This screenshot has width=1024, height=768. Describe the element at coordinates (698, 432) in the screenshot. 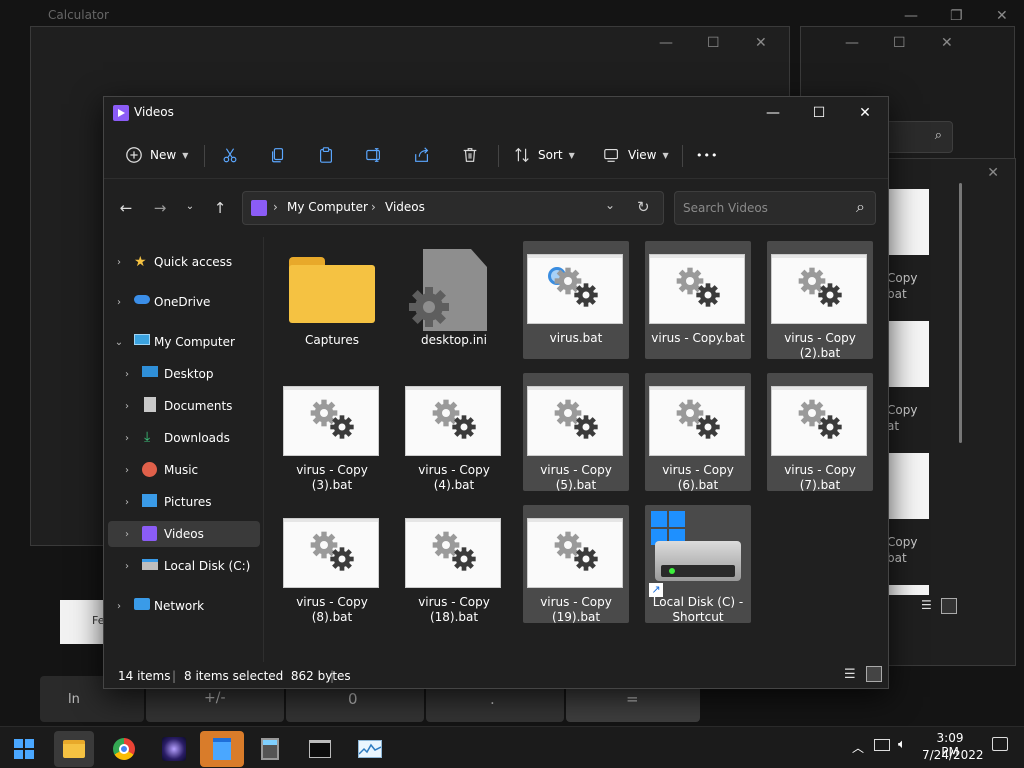

I see `file-tile-bat: virus - Copy (6).bat` at that location.